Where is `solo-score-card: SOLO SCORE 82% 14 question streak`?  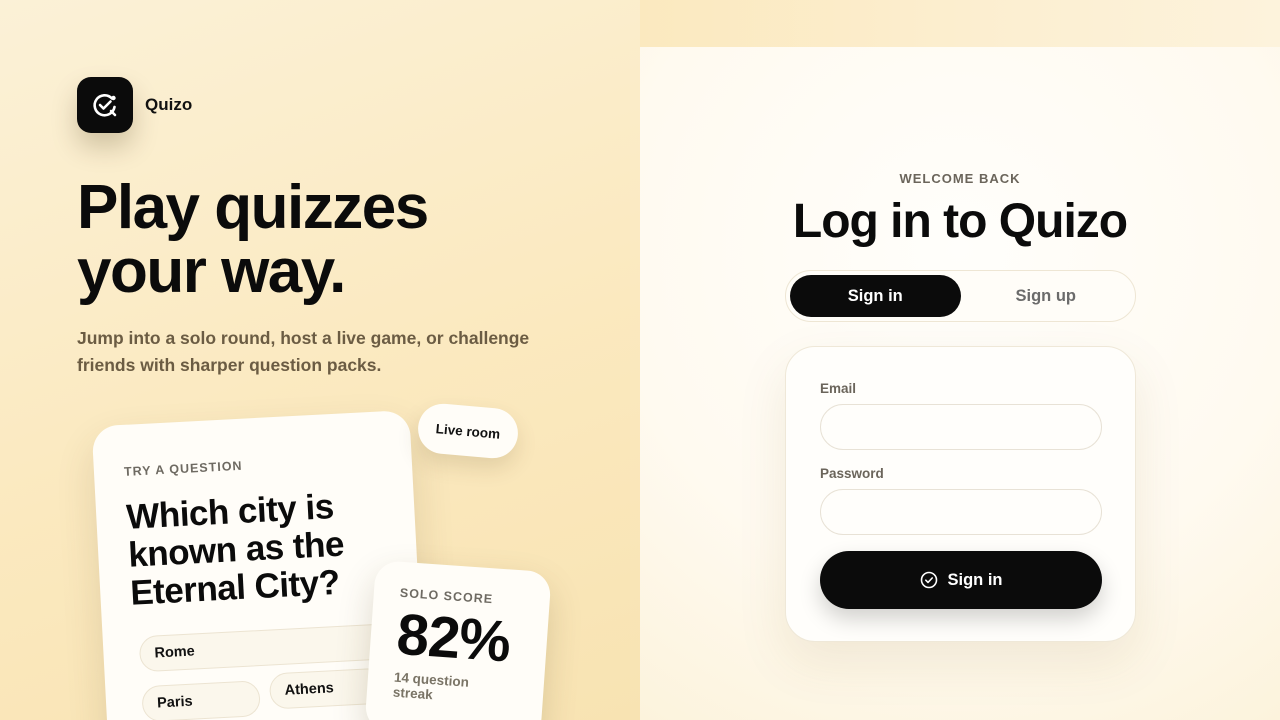 solo-score-card: SOLO SCORE 82% 14 question streak is located at coordinates (458, 640).